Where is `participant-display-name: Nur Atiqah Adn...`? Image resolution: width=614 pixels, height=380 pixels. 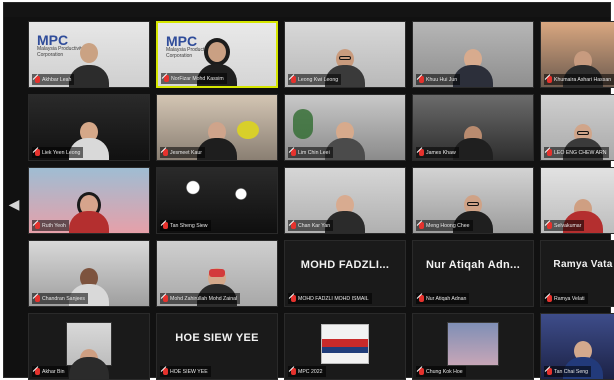 participant-display-name: Nur Atiqah Adn... is located at coordinates (473, 265).